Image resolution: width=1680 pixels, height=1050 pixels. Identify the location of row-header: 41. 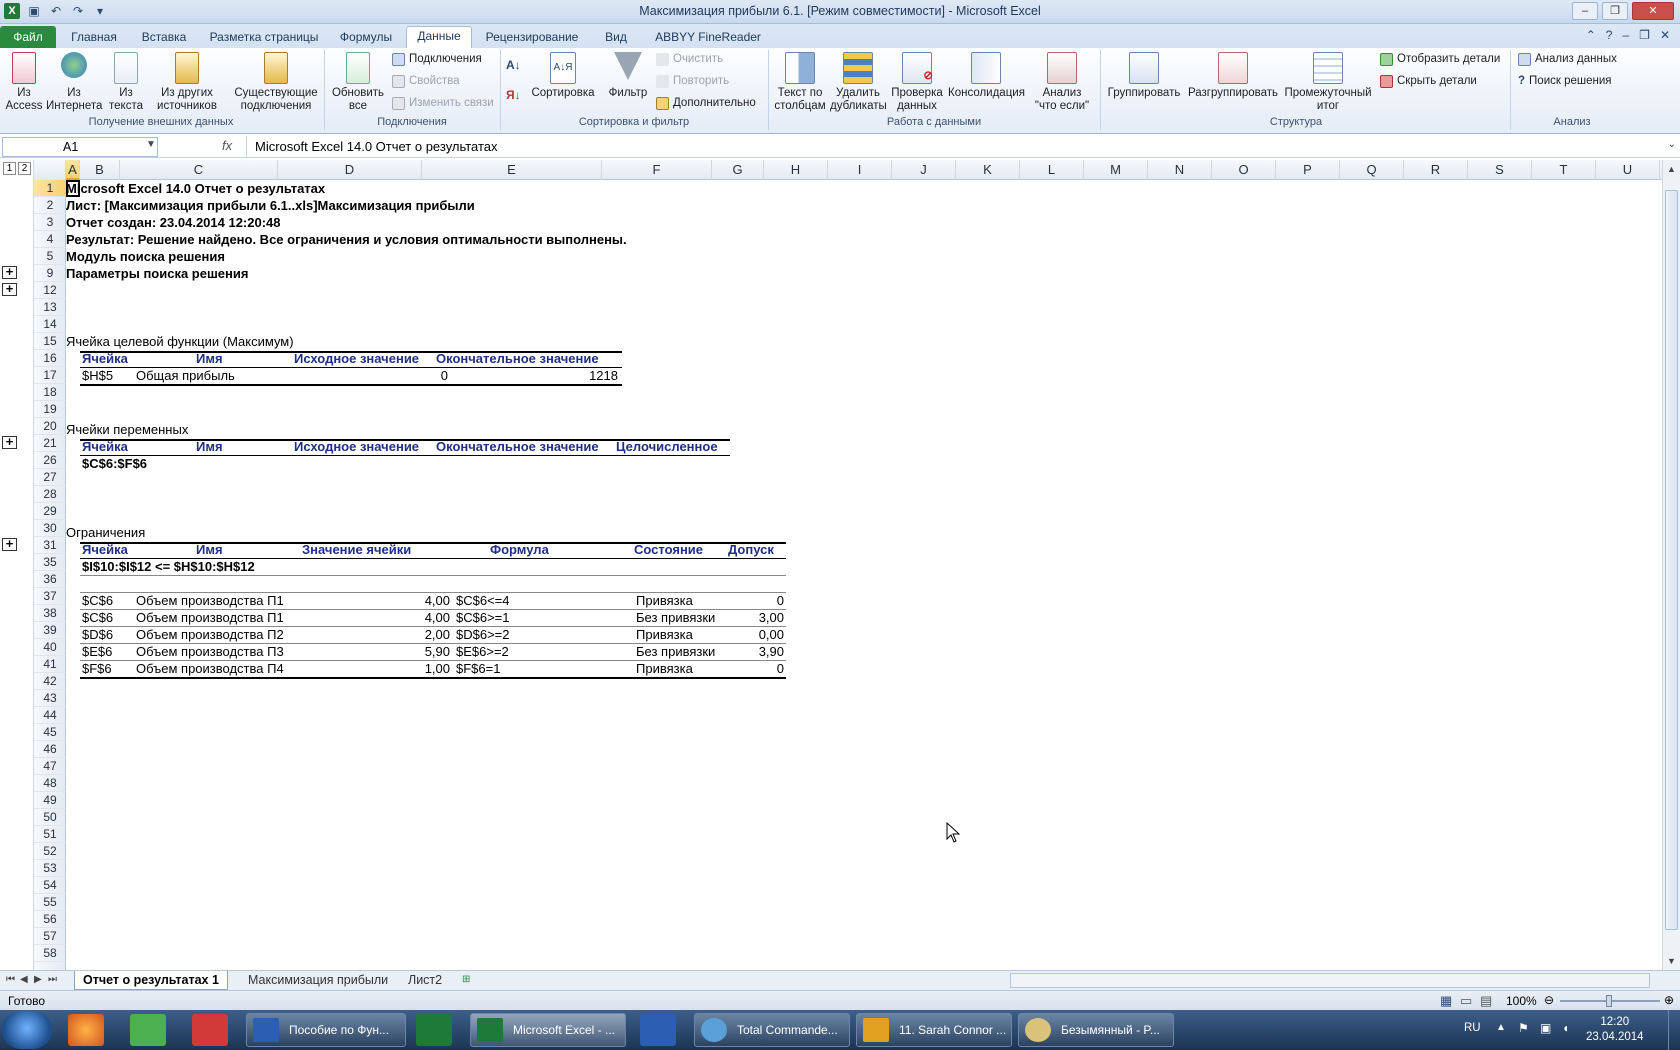
(50, 664).